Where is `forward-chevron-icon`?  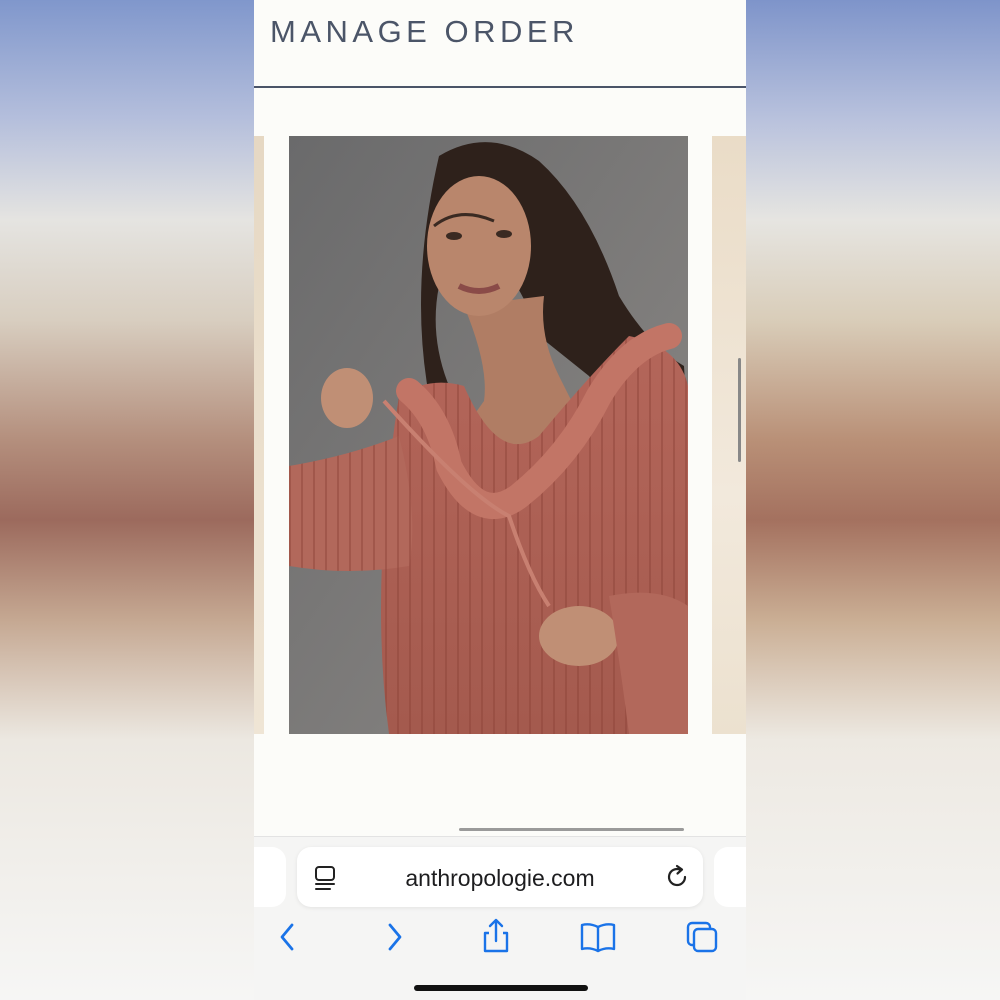
forward-chevron-icon is located at coordinates (395, 937).